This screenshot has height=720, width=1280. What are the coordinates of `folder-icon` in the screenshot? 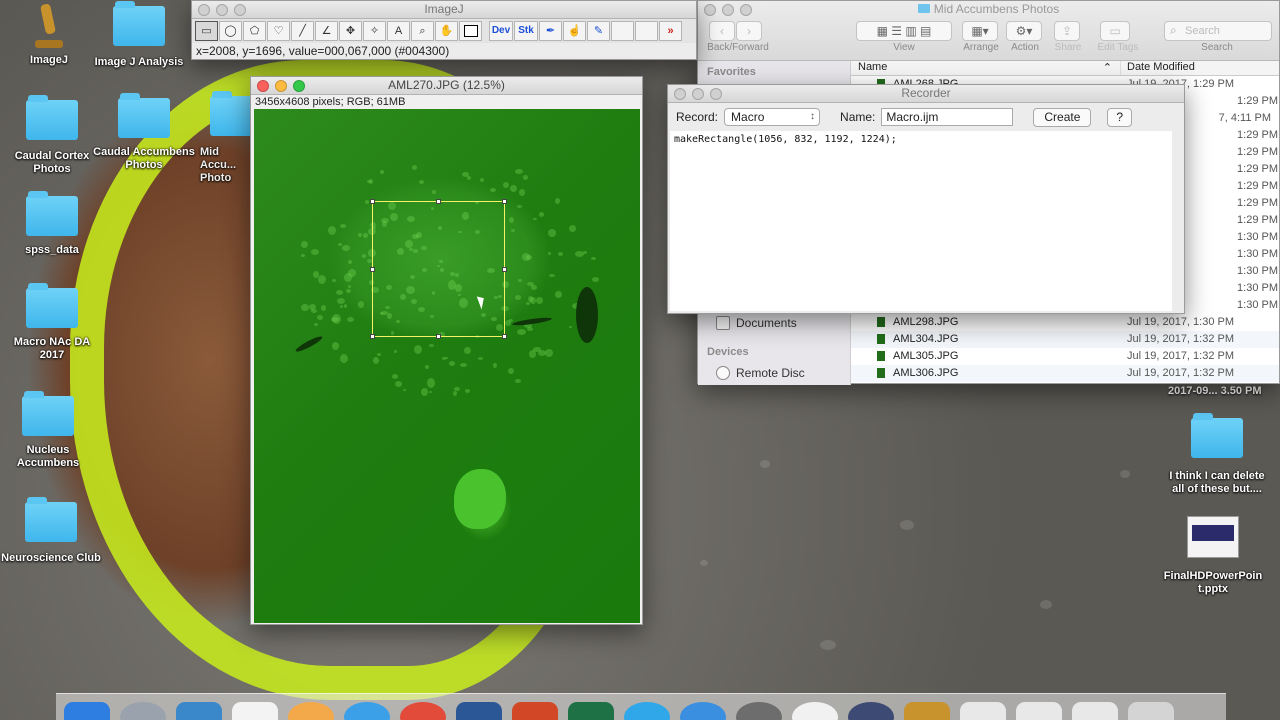 It's located at (48, 413).